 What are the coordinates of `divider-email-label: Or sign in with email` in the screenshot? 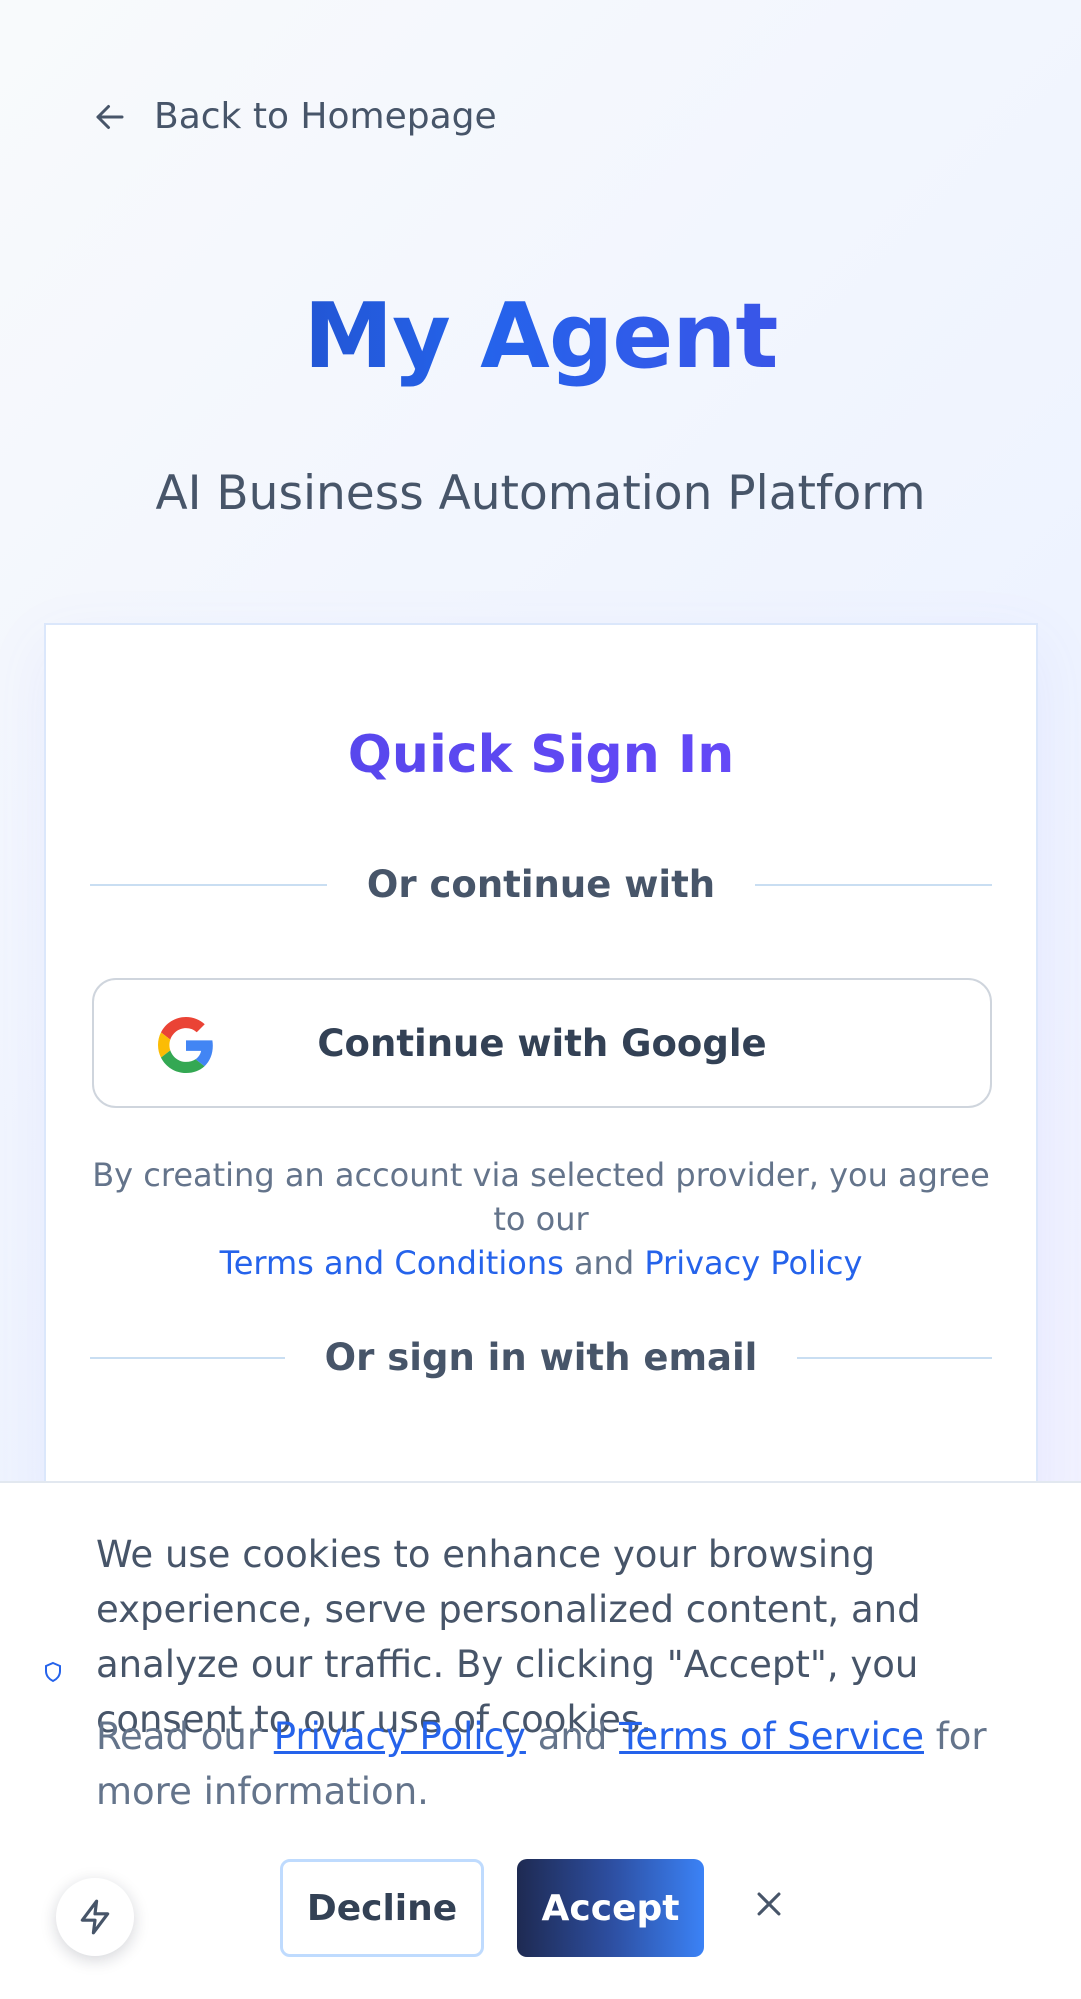 It's located at (541, 1357).